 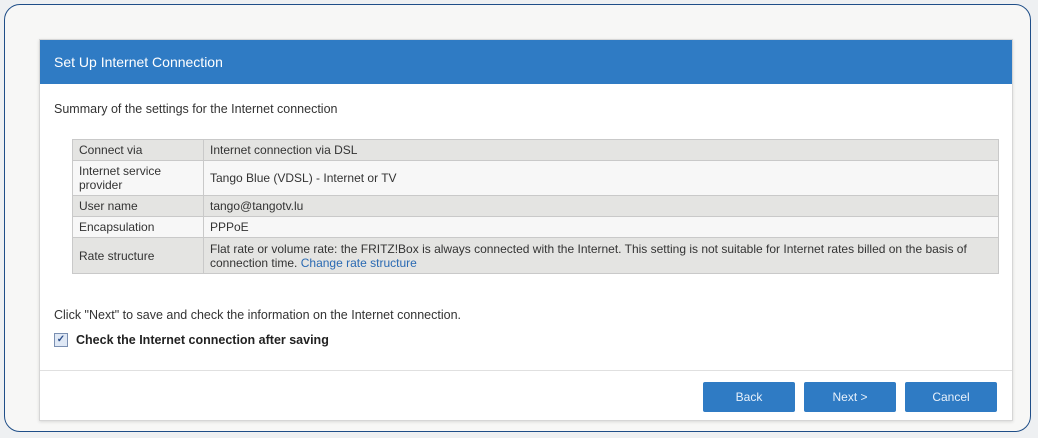 What do you see at coordinates (951, 397) in the screenshot?
I see `cancel-button: Cancel` at bounding box center [951, 397].